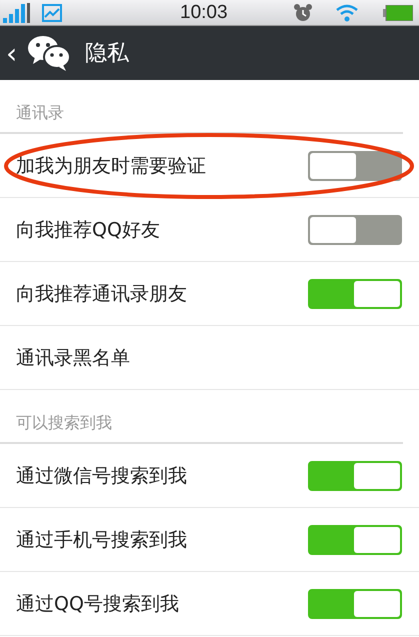  Describe the element at coordinates (101, 540) in the screenshot. I see `setting-label: 通过手机号搜索到我` at that location.